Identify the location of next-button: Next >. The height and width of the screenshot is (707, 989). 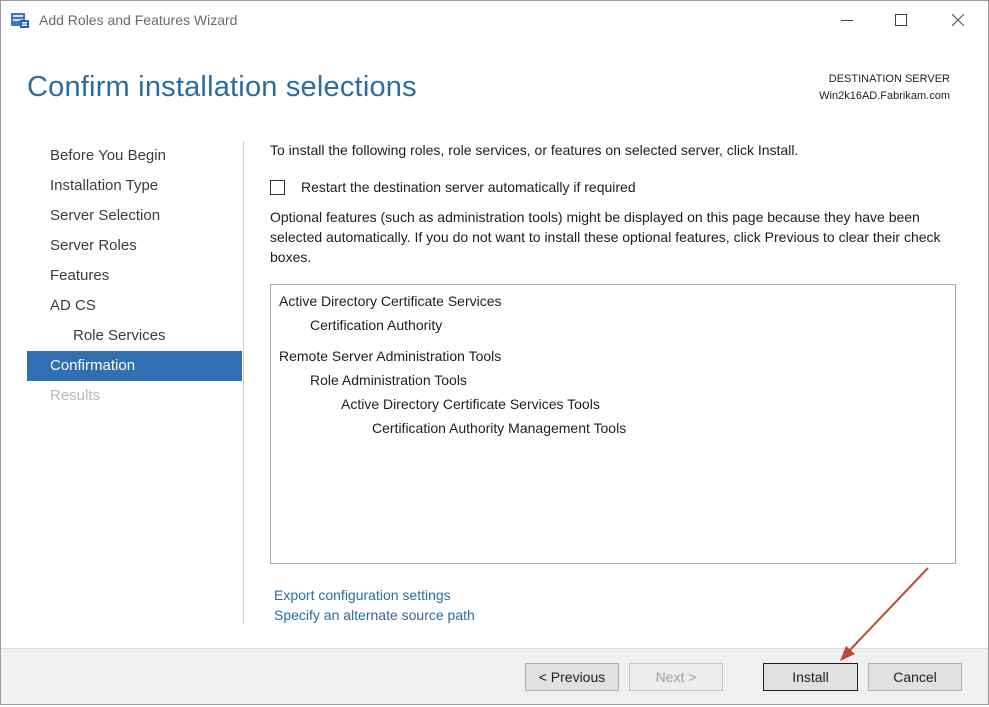
(676, 677).